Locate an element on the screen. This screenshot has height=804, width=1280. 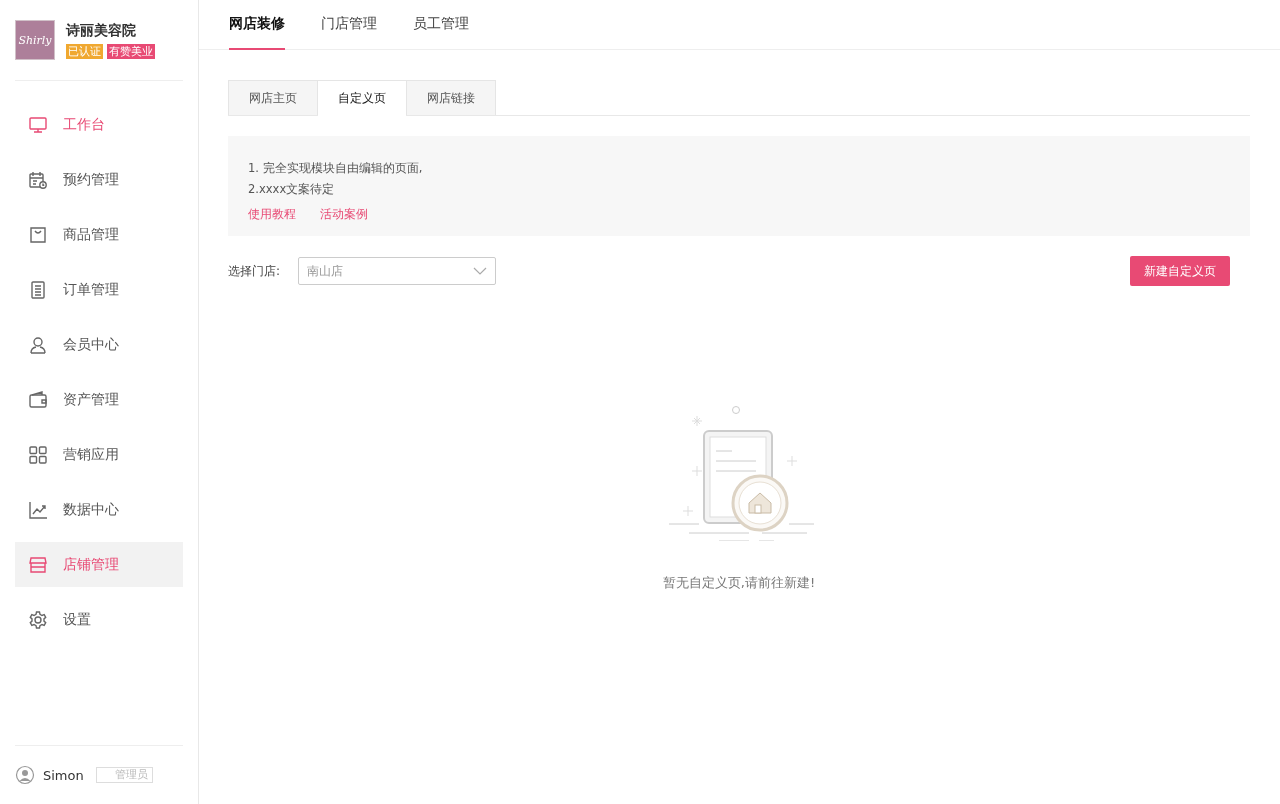
sidebar-item: 资产管理 is located at coordinates (99, 399).